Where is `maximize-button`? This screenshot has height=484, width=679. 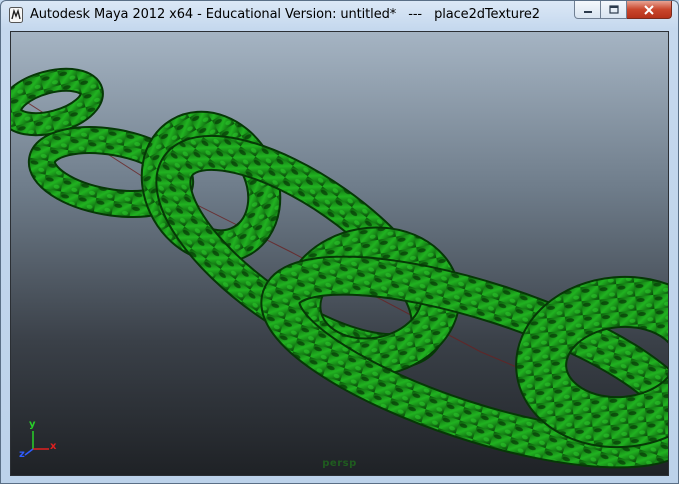
maximize-button is located at coordinates (614, 10).